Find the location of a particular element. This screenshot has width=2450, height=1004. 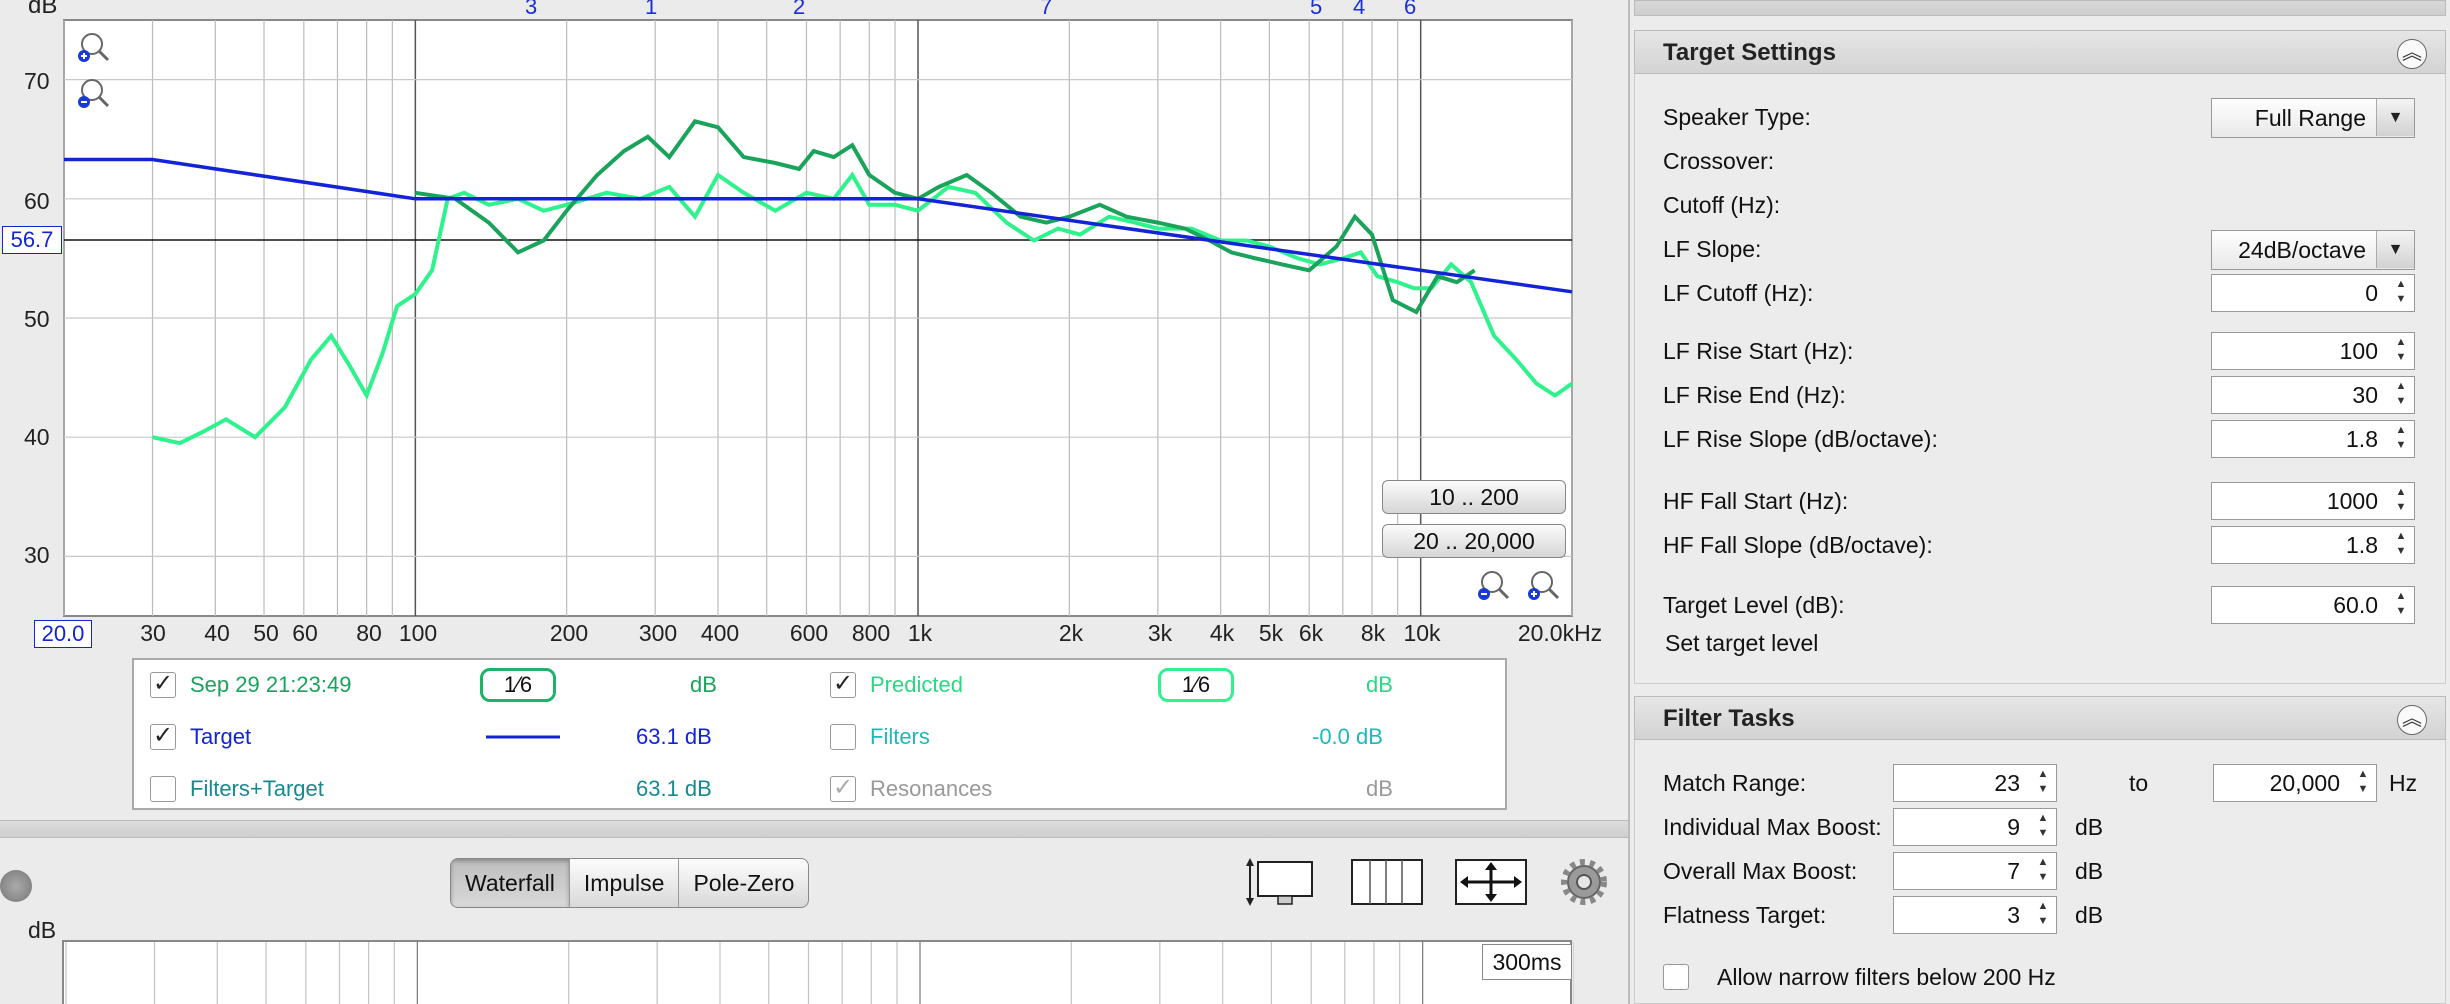

predicted-name: Predicted is located at coordinates (916, 684).